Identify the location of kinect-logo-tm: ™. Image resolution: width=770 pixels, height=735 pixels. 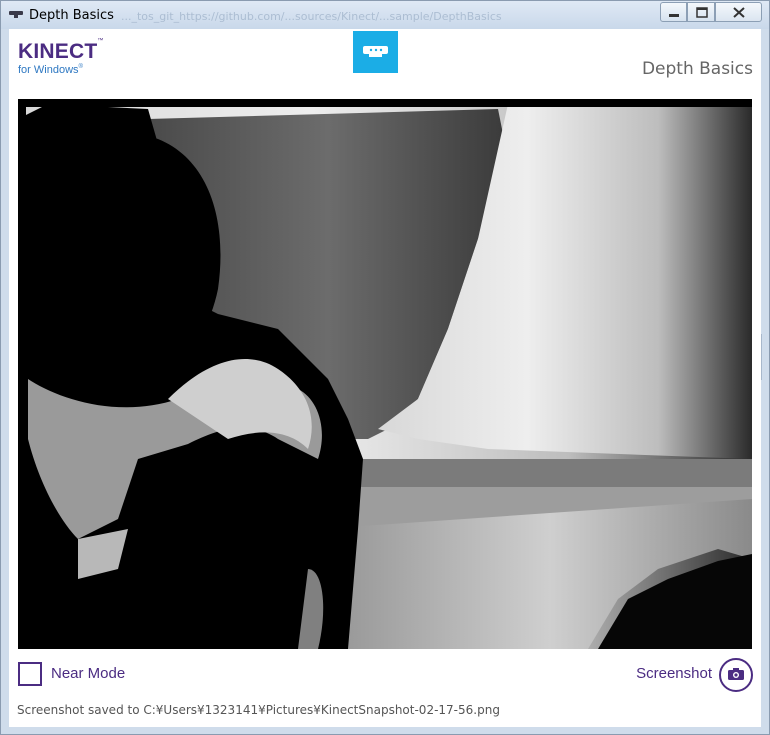
(100, 41).